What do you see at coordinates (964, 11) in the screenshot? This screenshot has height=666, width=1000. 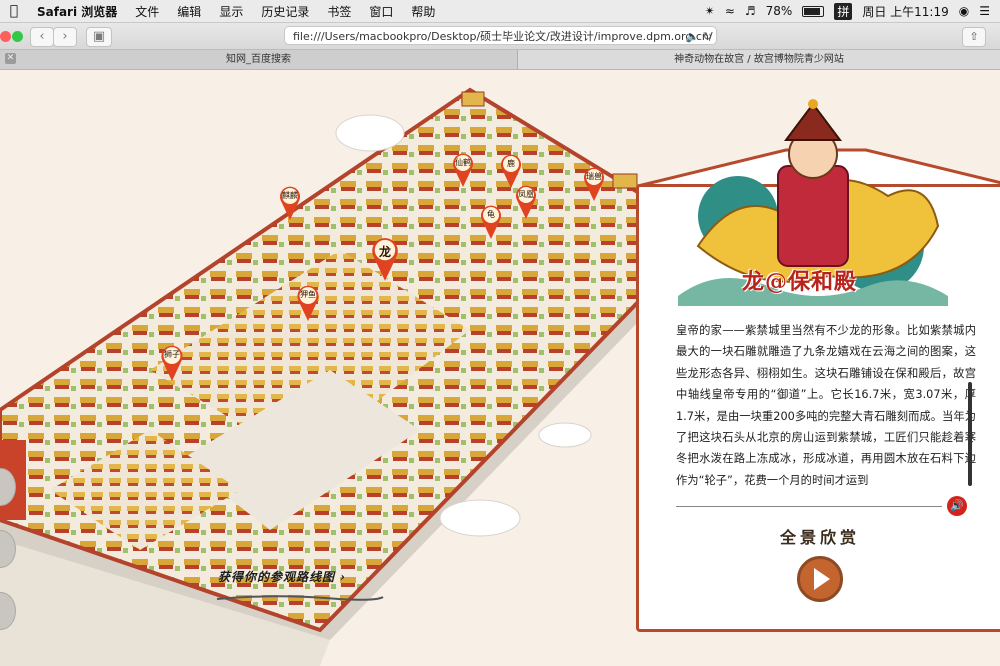 I see `user-icon: ◉` at bounding box center [964, 11].